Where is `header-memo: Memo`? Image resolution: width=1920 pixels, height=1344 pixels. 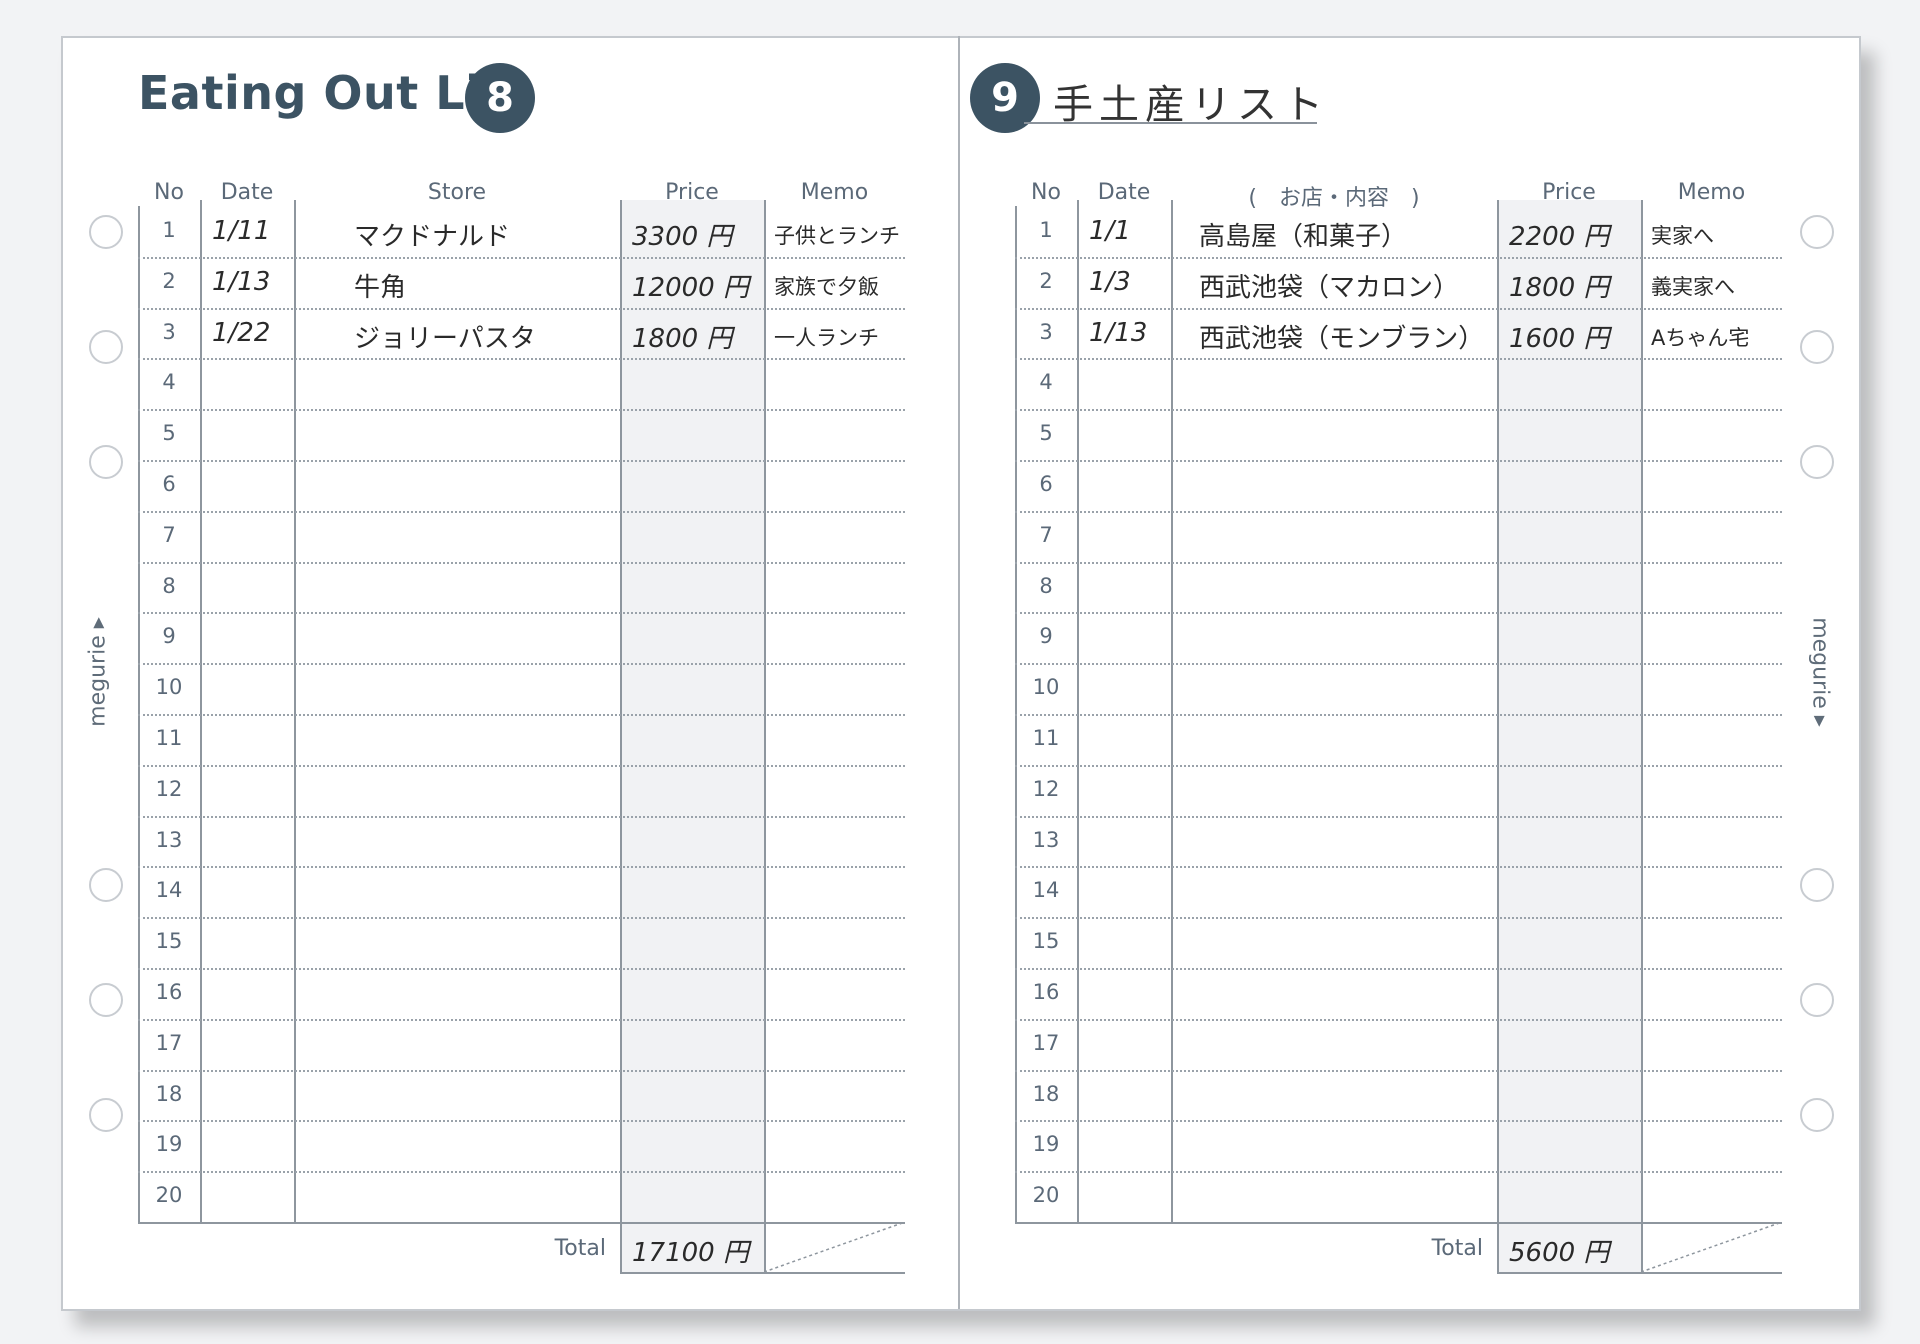
header-memo: Memo is located at coordinates (1711, 192).